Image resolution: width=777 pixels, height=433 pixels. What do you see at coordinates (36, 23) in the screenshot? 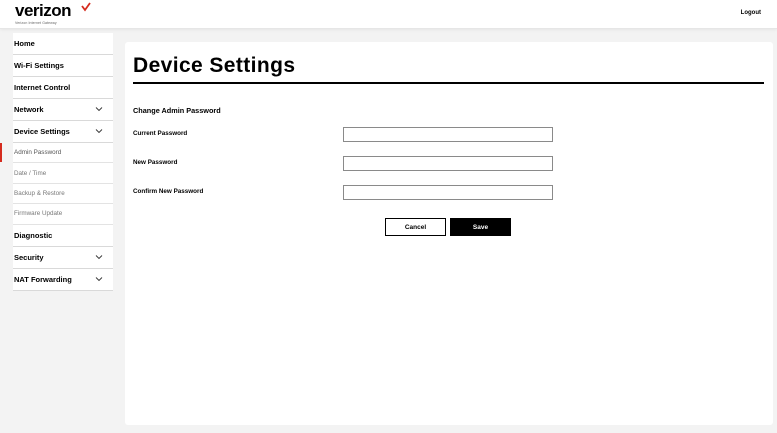
I see `brand-subtitle: Verizon Internet Gateway` at bounding box center [36, 23].